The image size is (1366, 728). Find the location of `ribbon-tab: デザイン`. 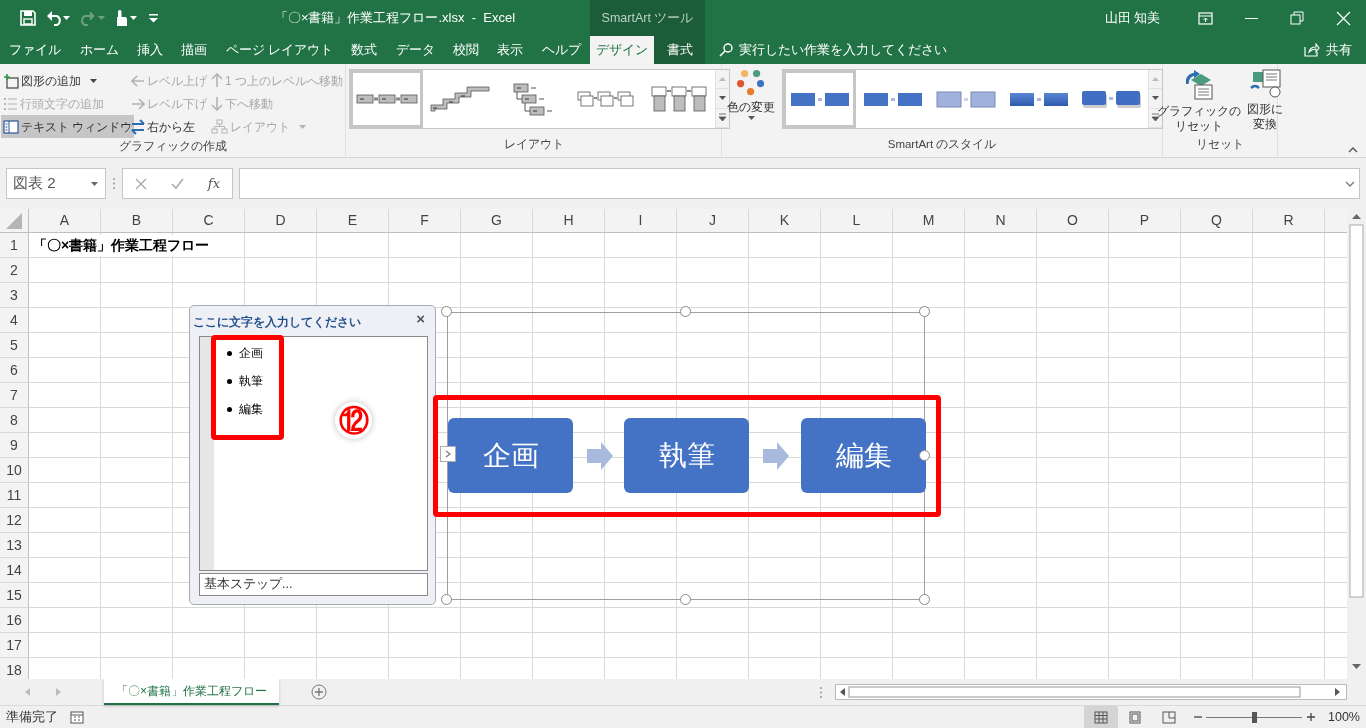

ribbon-tab: デザイン is located at coordinates (622, 50).